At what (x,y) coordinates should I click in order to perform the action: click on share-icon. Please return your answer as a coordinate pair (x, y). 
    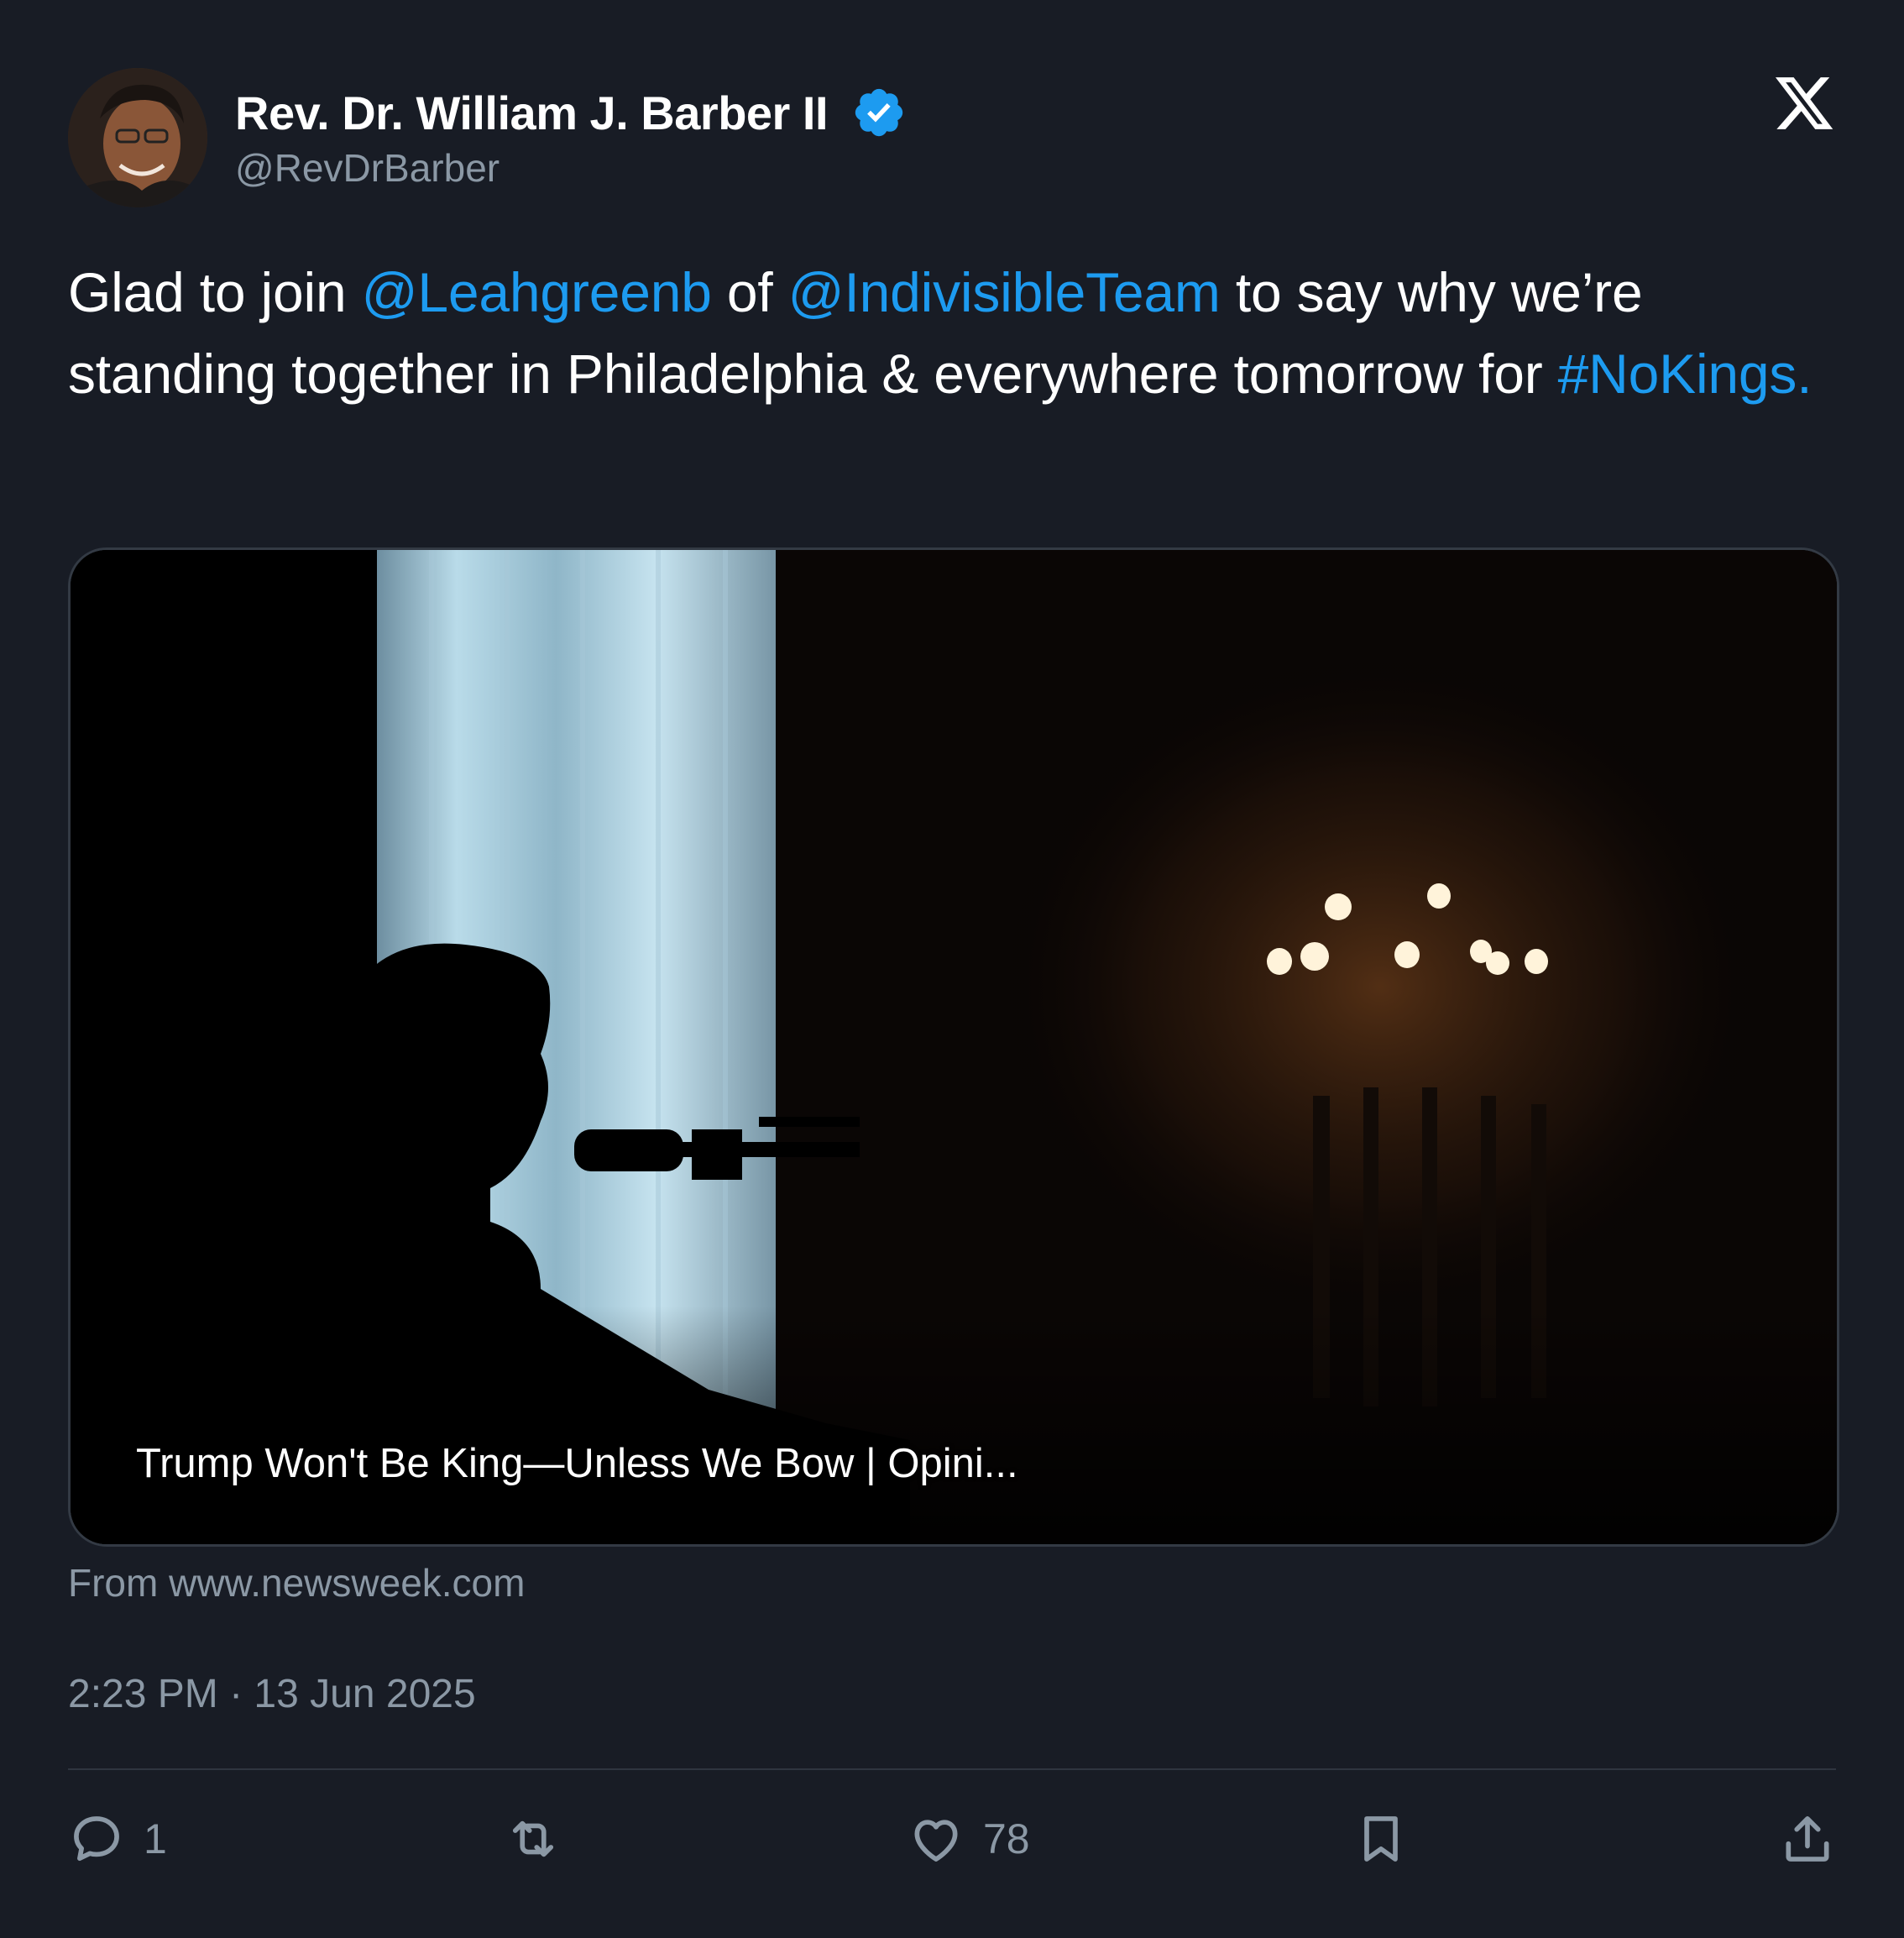
    Looking at the image, I should click on (1807, 1839).